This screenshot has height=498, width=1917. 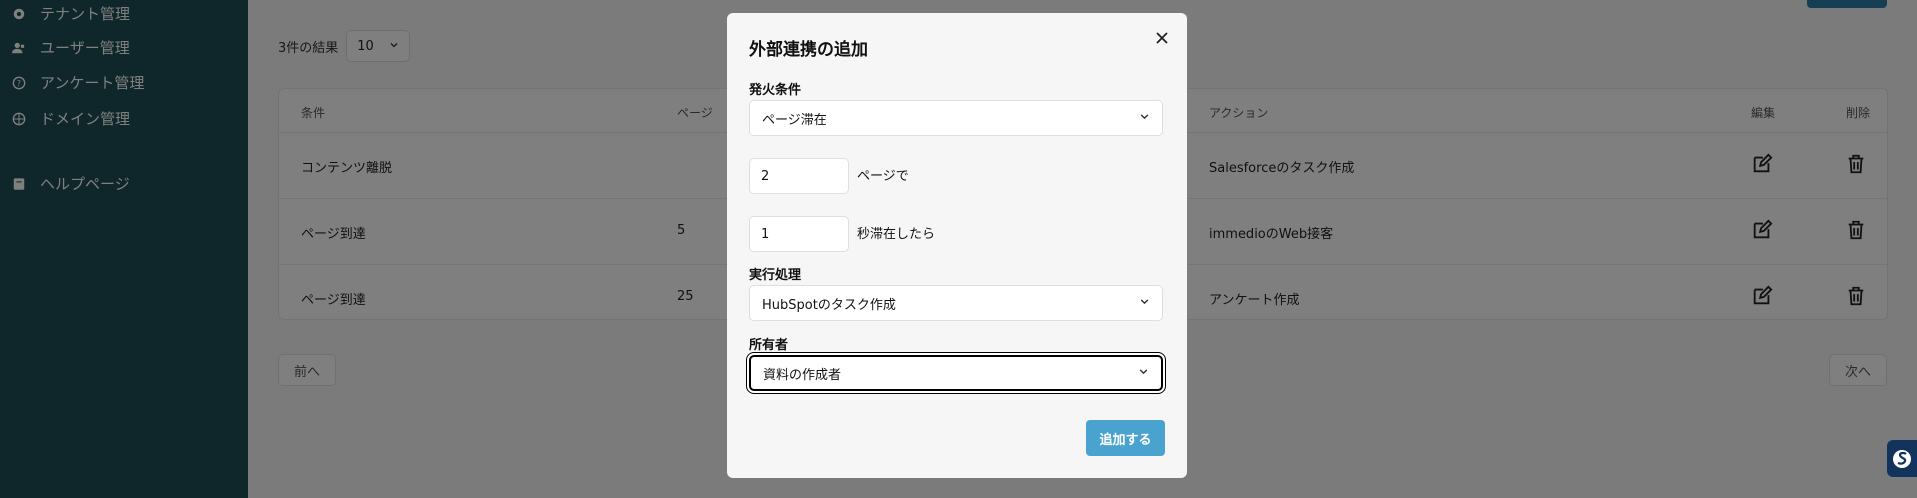 I want to click on add-button: 追加する, so click(x=1125, y=438).